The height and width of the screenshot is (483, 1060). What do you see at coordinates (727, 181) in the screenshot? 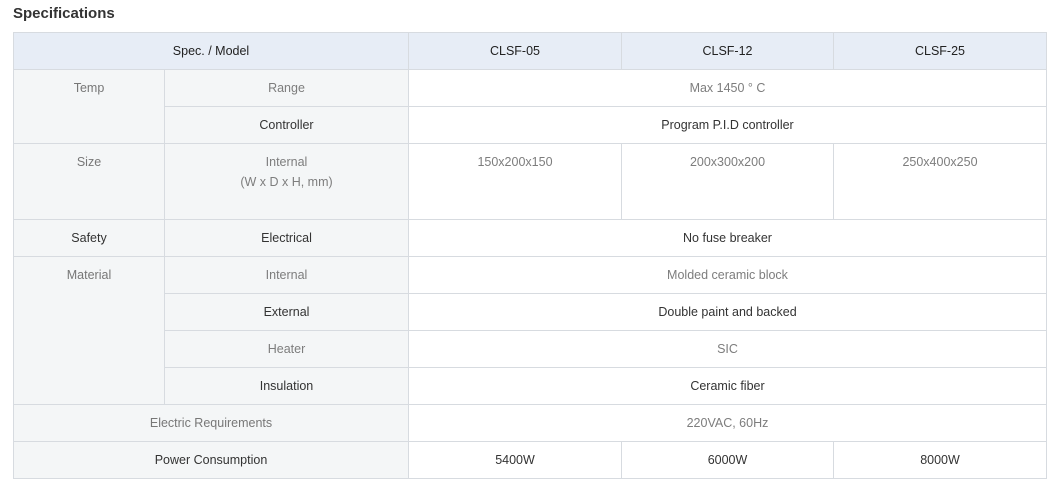
I see `value-size-clsf-12: 200x300x200` at bounding box center [727, 181].